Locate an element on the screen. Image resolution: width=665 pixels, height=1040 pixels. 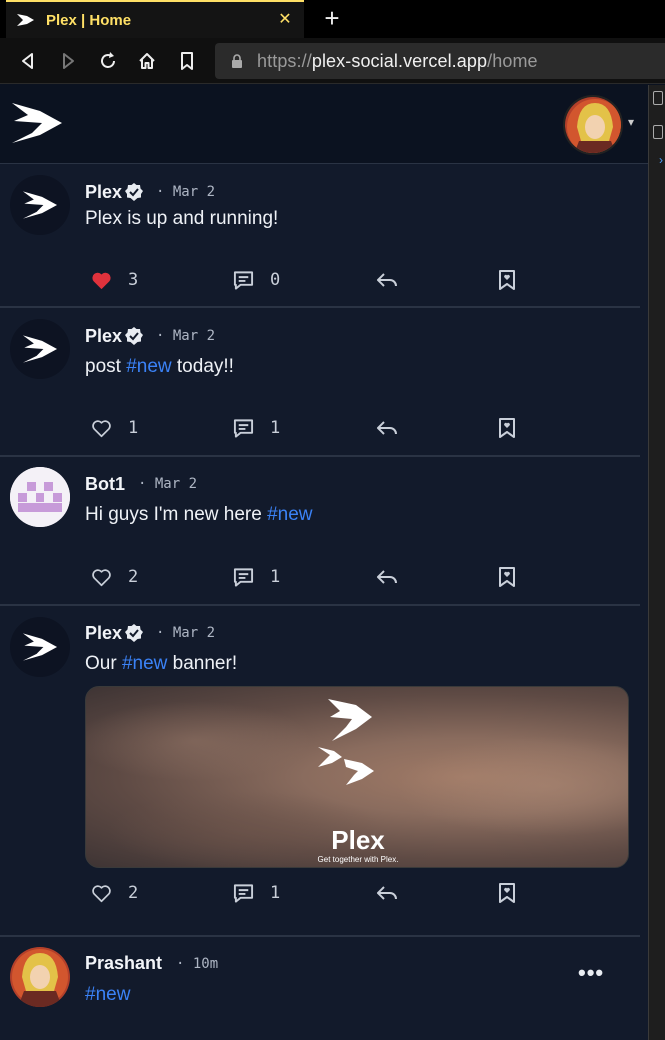
user-avatar is located at coordinates (593, 125).